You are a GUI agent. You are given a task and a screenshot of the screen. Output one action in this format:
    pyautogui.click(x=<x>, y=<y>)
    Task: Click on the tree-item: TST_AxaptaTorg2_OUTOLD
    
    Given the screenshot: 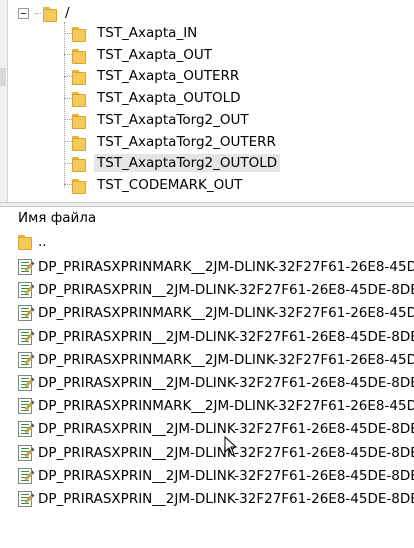 What is the action you would take?
    pyautogui.click(x=172, y=163)
    